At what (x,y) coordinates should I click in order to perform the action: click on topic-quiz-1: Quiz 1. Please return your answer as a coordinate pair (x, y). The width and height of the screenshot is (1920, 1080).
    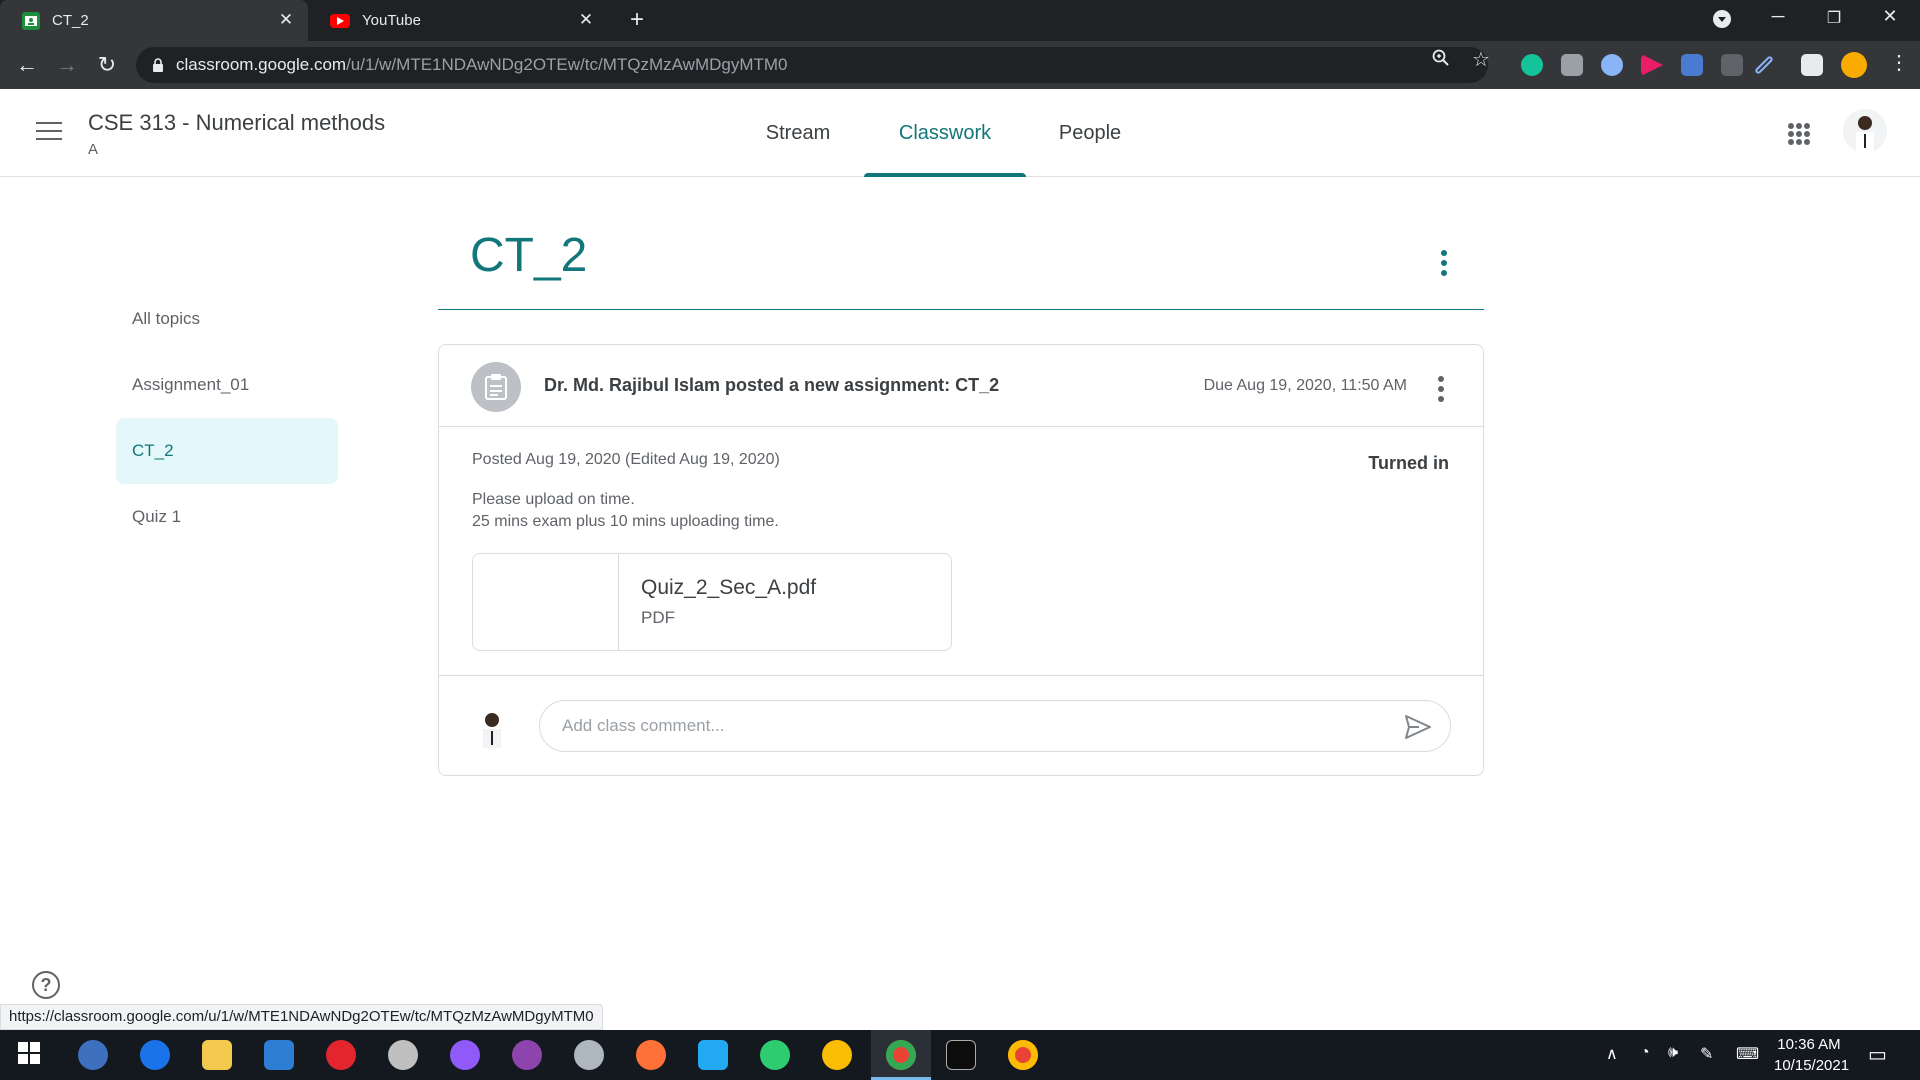
    Looking at the image, I should click on (227, 517).